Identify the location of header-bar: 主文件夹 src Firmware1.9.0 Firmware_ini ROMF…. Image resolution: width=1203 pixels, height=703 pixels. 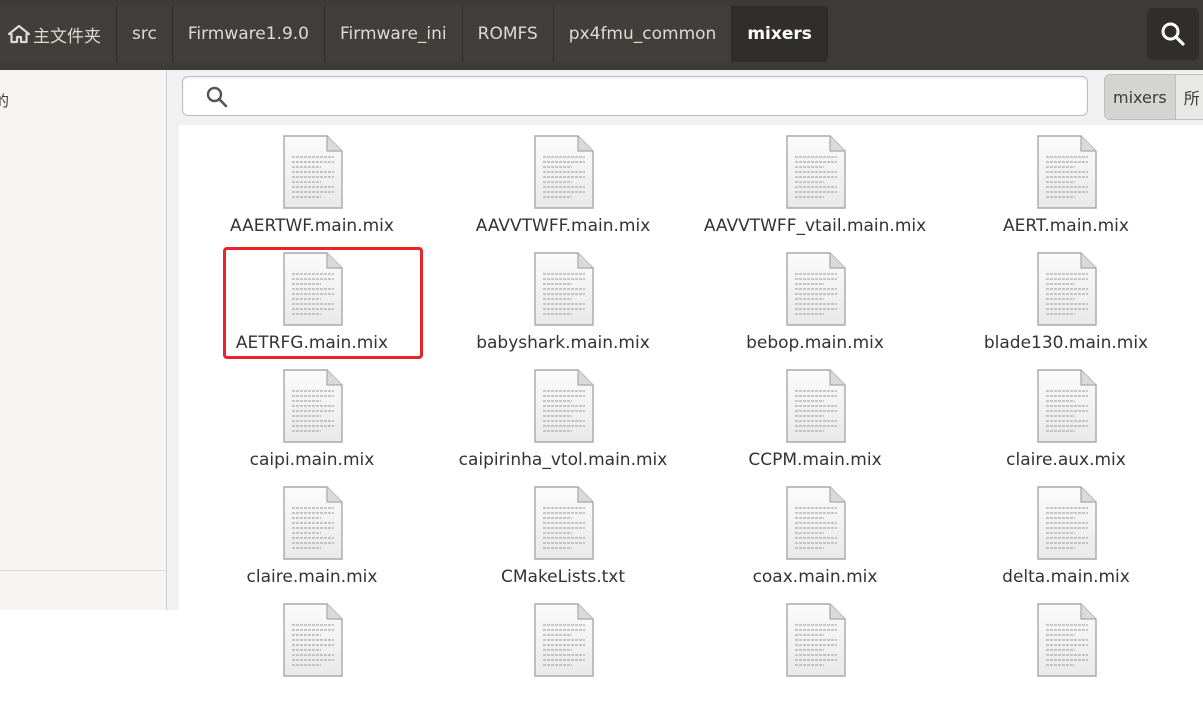
(601, 35).